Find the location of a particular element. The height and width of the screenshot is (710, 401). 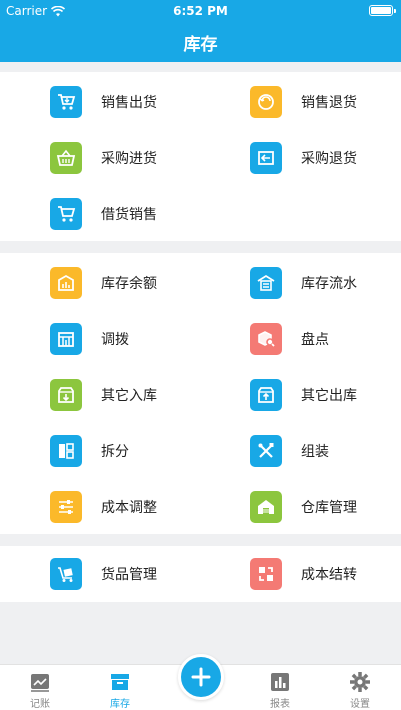

goods-cost-section: 货品管理 成本结转 is located at coordinates (200, 574).